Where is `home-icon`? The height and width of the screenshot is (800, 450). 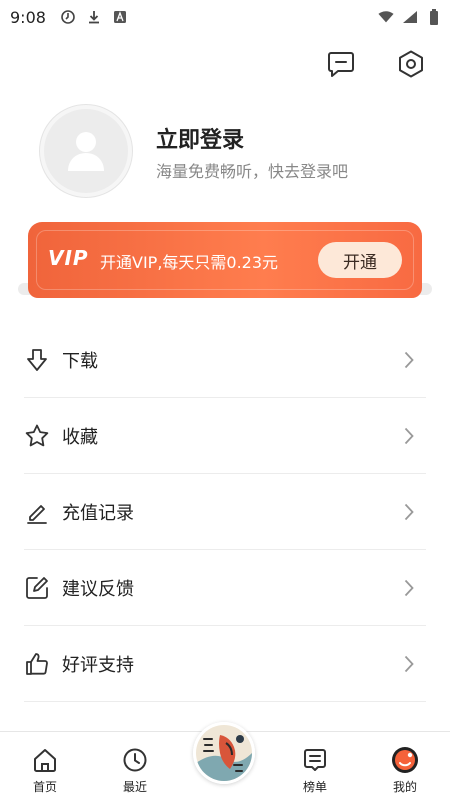
home-icon is located at coordinates (45, 760).